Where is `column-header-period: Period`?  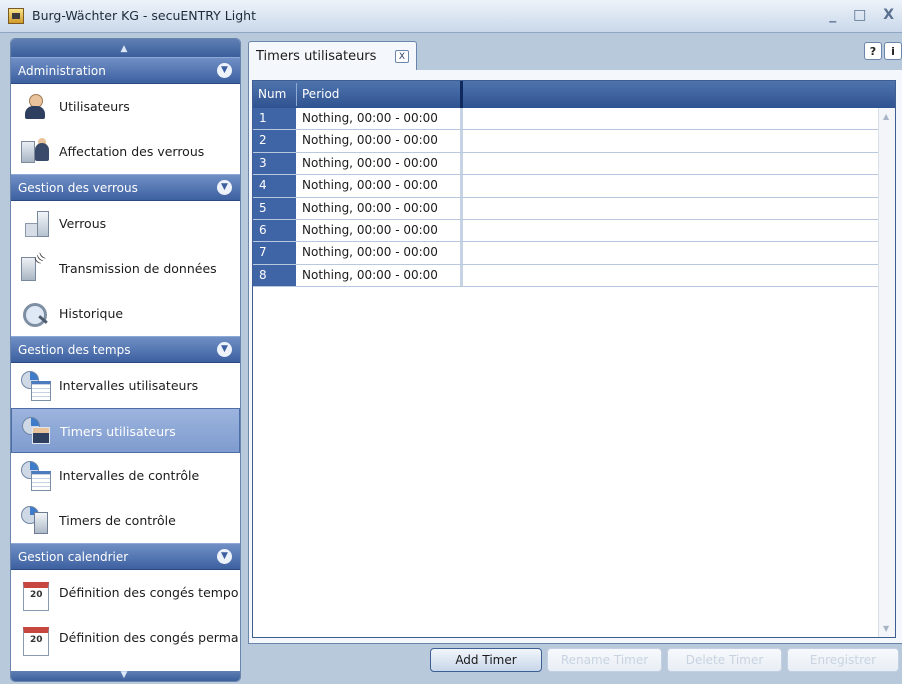
column-header-period: Period is located at coordinates (320, 94).